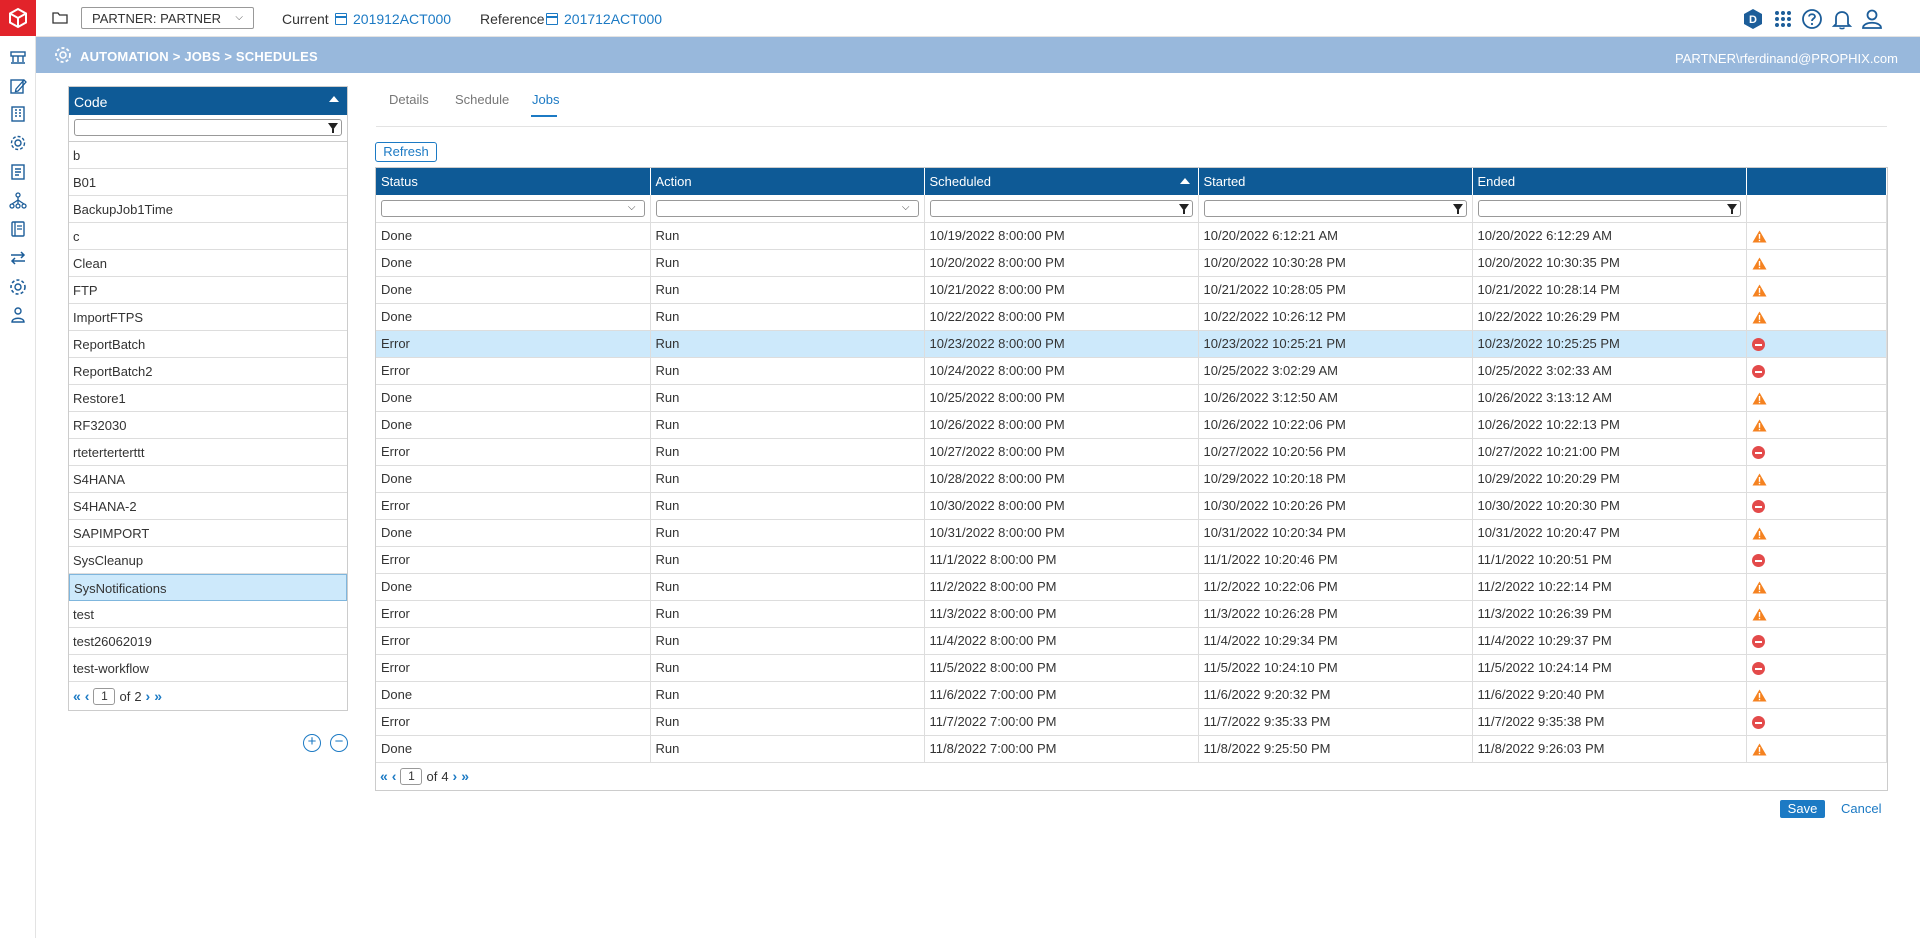 The height and width of the screenshot is (938, 1920). I want to click on column-header-action: Action, so click(787, 181).